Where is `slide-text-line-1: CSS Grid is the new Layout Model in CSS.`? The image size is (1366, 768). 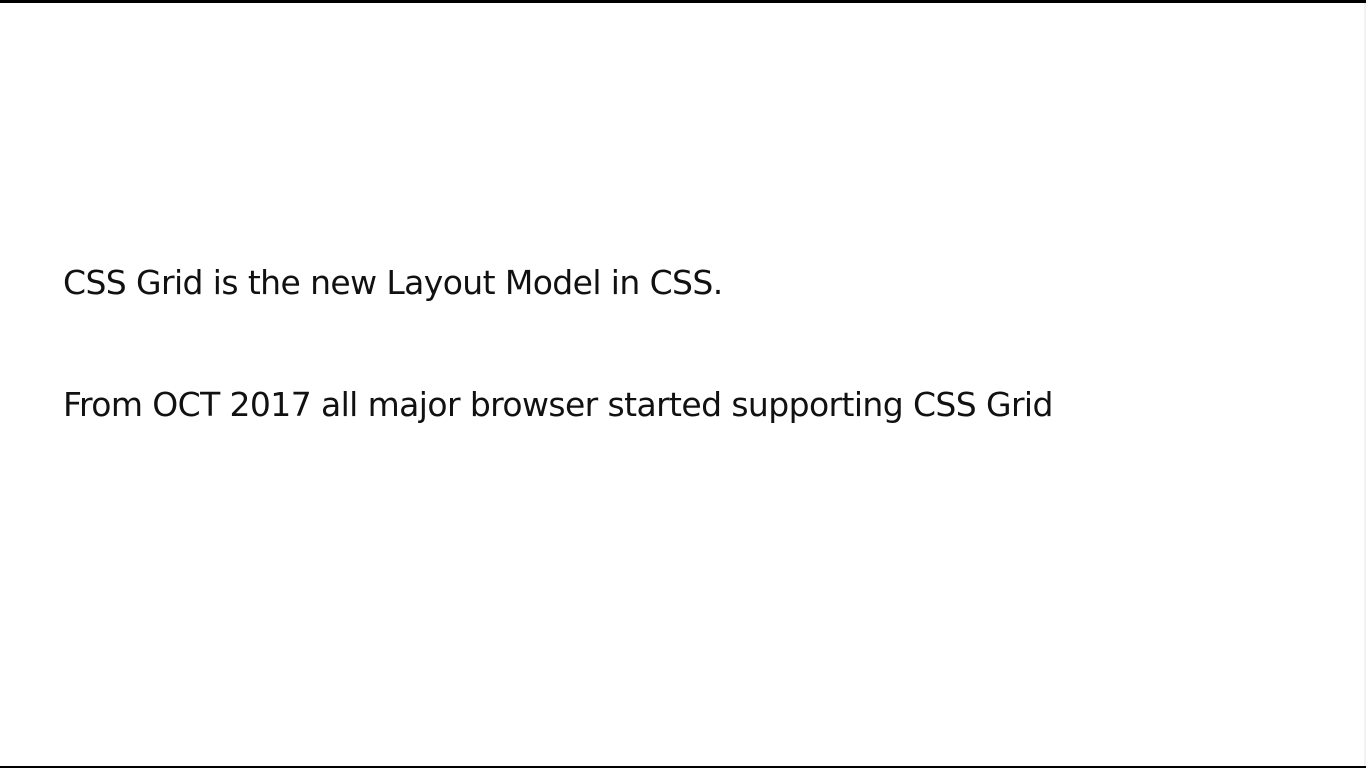
slide-text-line-1: CSS Grid is the new Layout Model in CSS. is located at coordinates (393, 282).